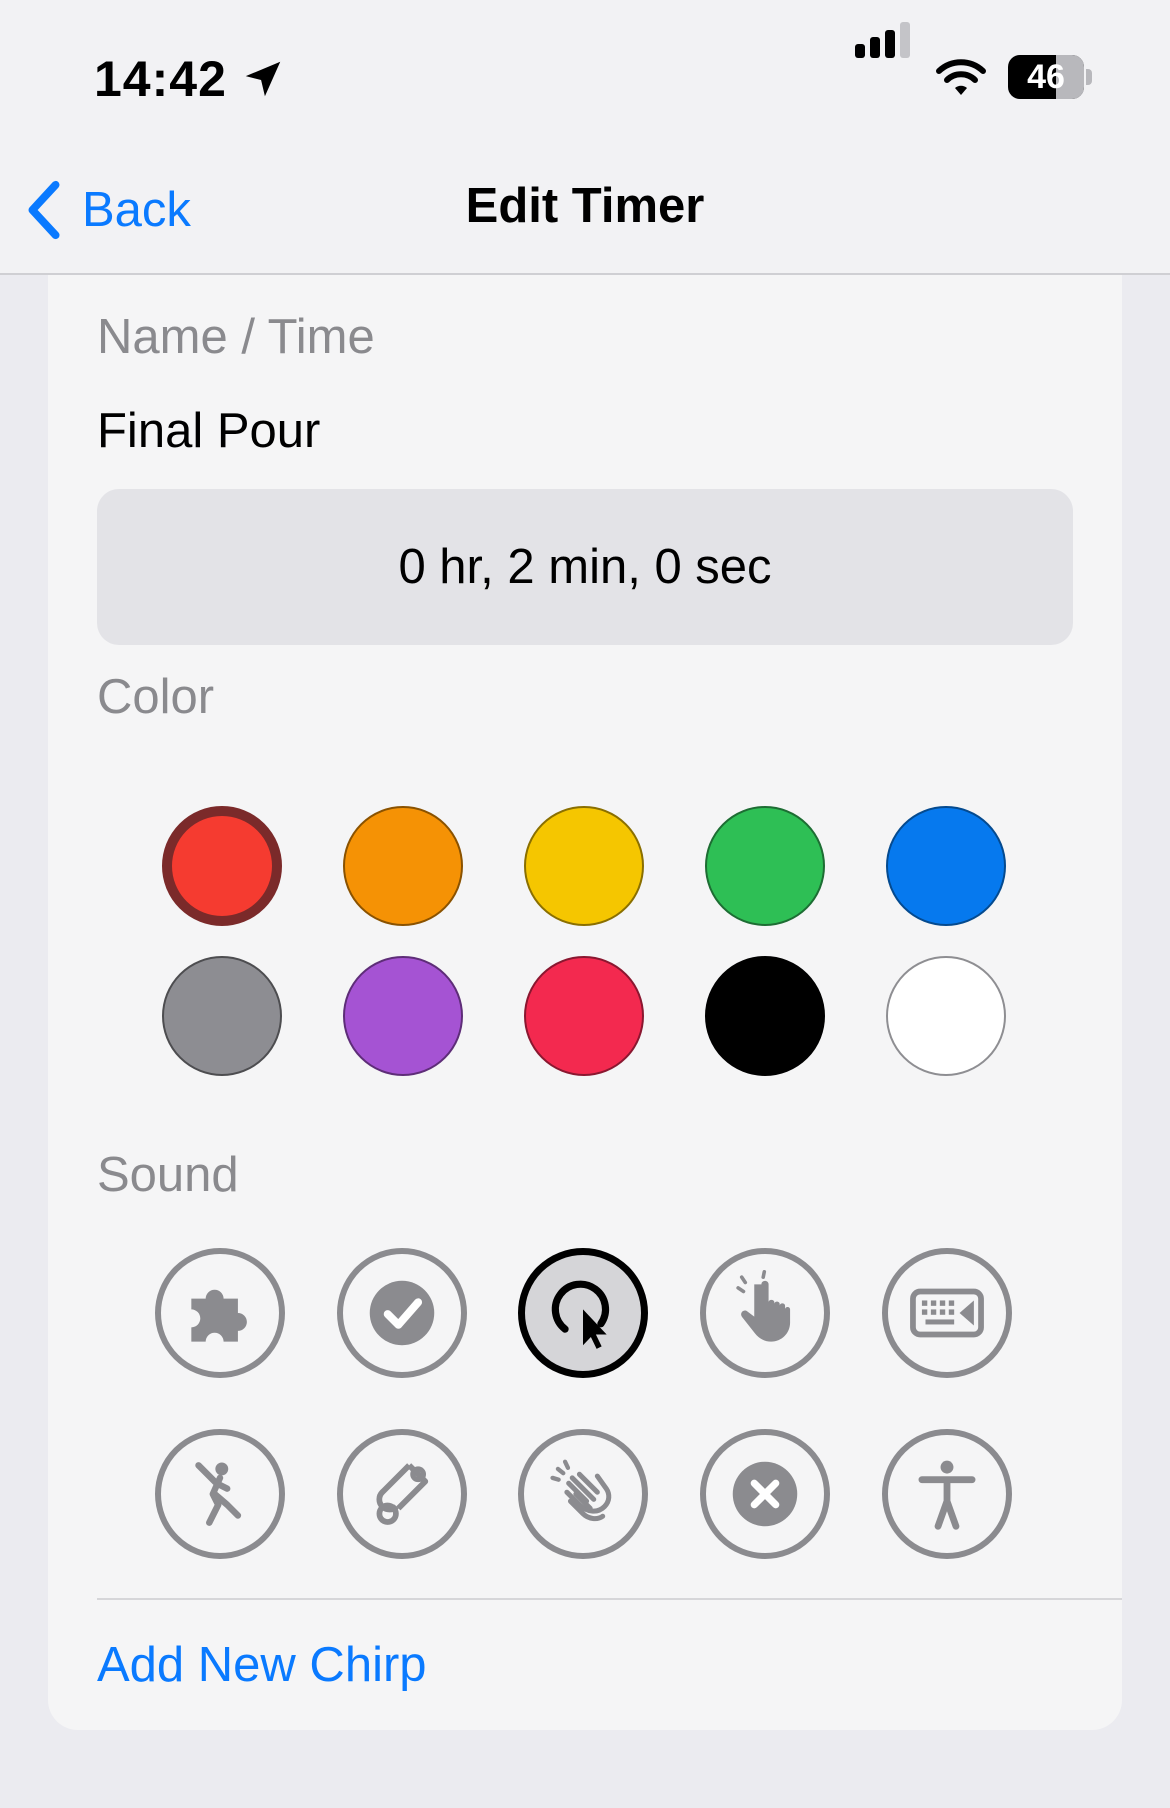 The height and width of the screenshot is (1808, 1170). I want to click on battery-icon: 46, so click(1046, 77).